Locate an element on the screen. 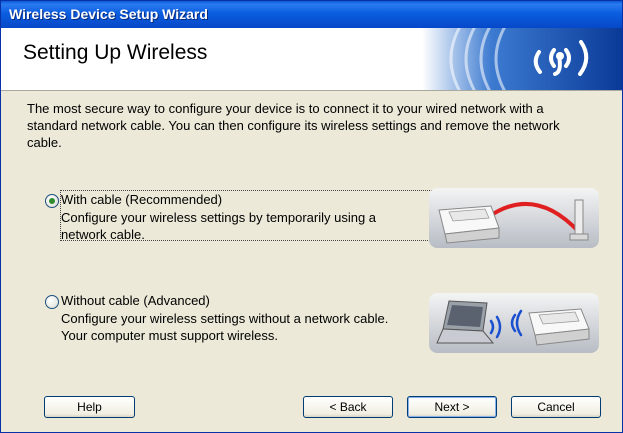 The image size is (623, 433). cancel-button: Cancel is located at coordinates (556, 407).